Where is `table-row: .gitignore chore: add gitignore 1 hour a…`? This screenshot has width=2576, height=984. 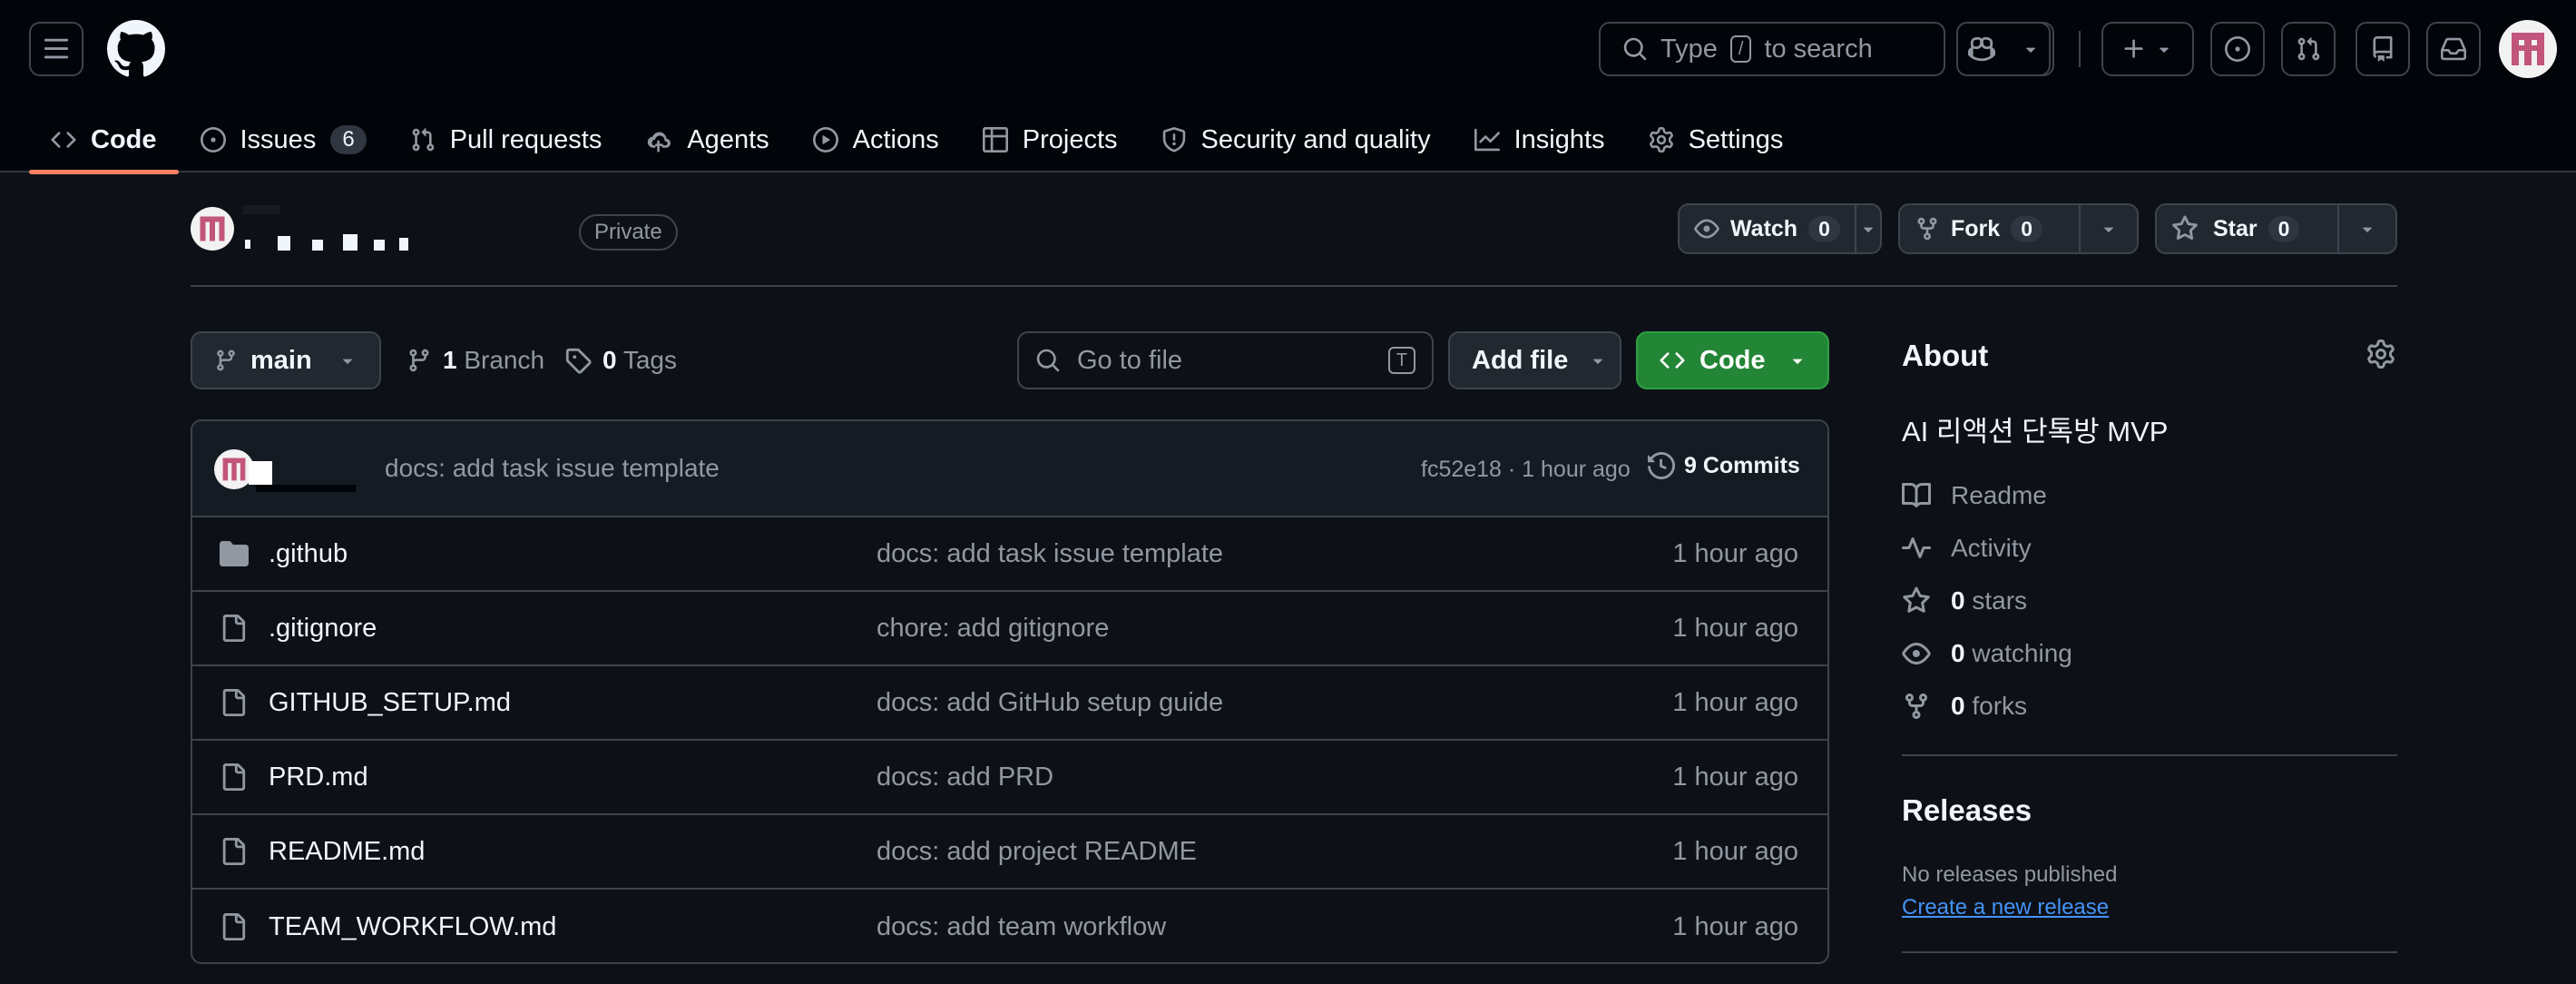
table-row: .gitignore chore: add gitignore 1 hour a… is located at coordinates (1009, 629).